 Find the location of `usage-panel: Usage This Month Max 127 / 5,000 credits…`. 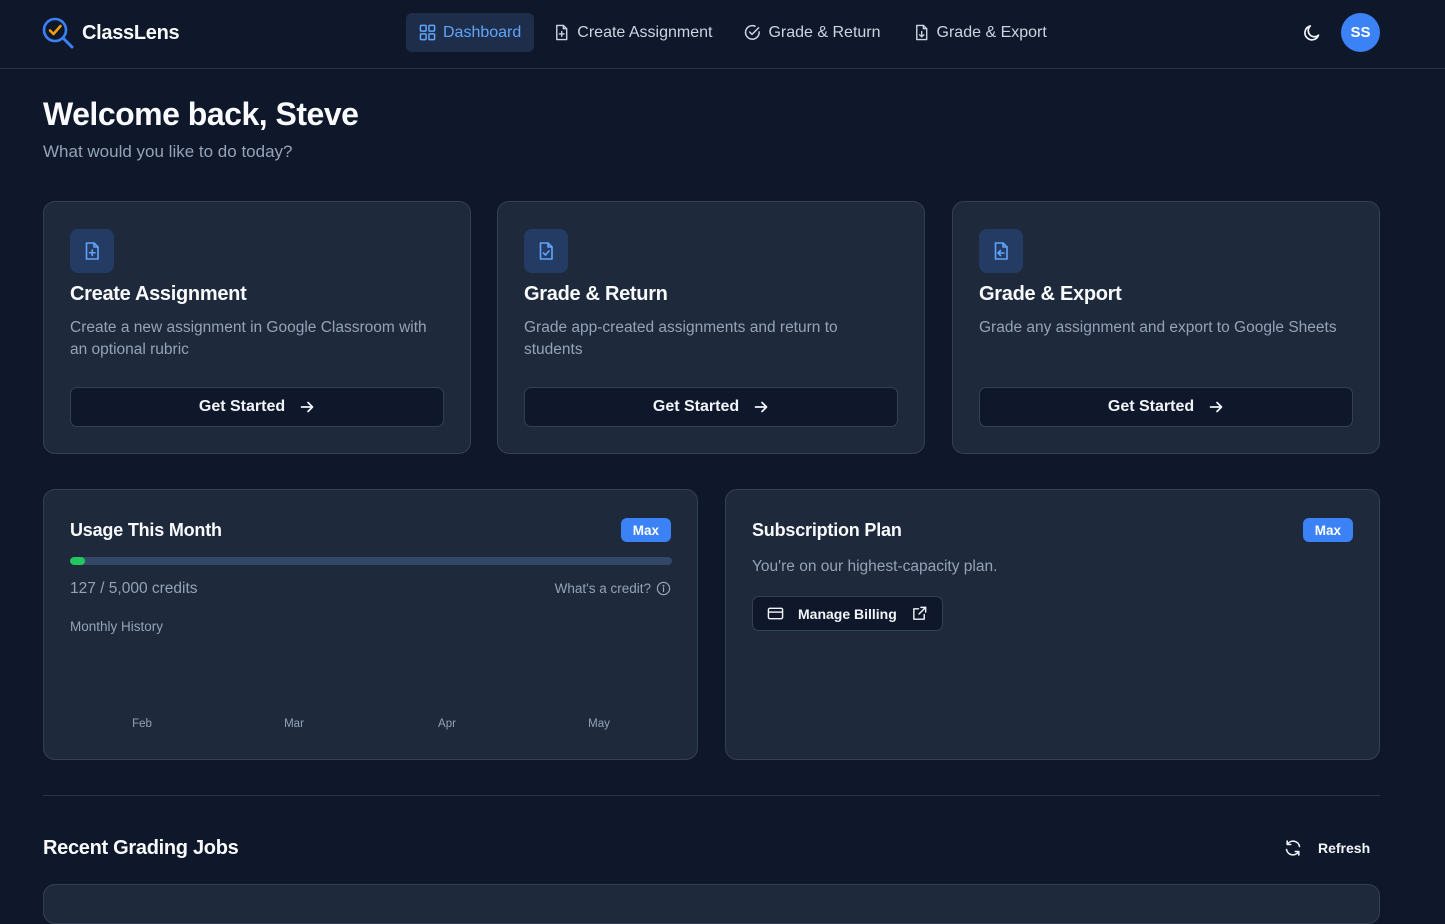

usage-panel: Usage This Month Max 127 / 5,000 credits… is located at coordinates (370, 624).